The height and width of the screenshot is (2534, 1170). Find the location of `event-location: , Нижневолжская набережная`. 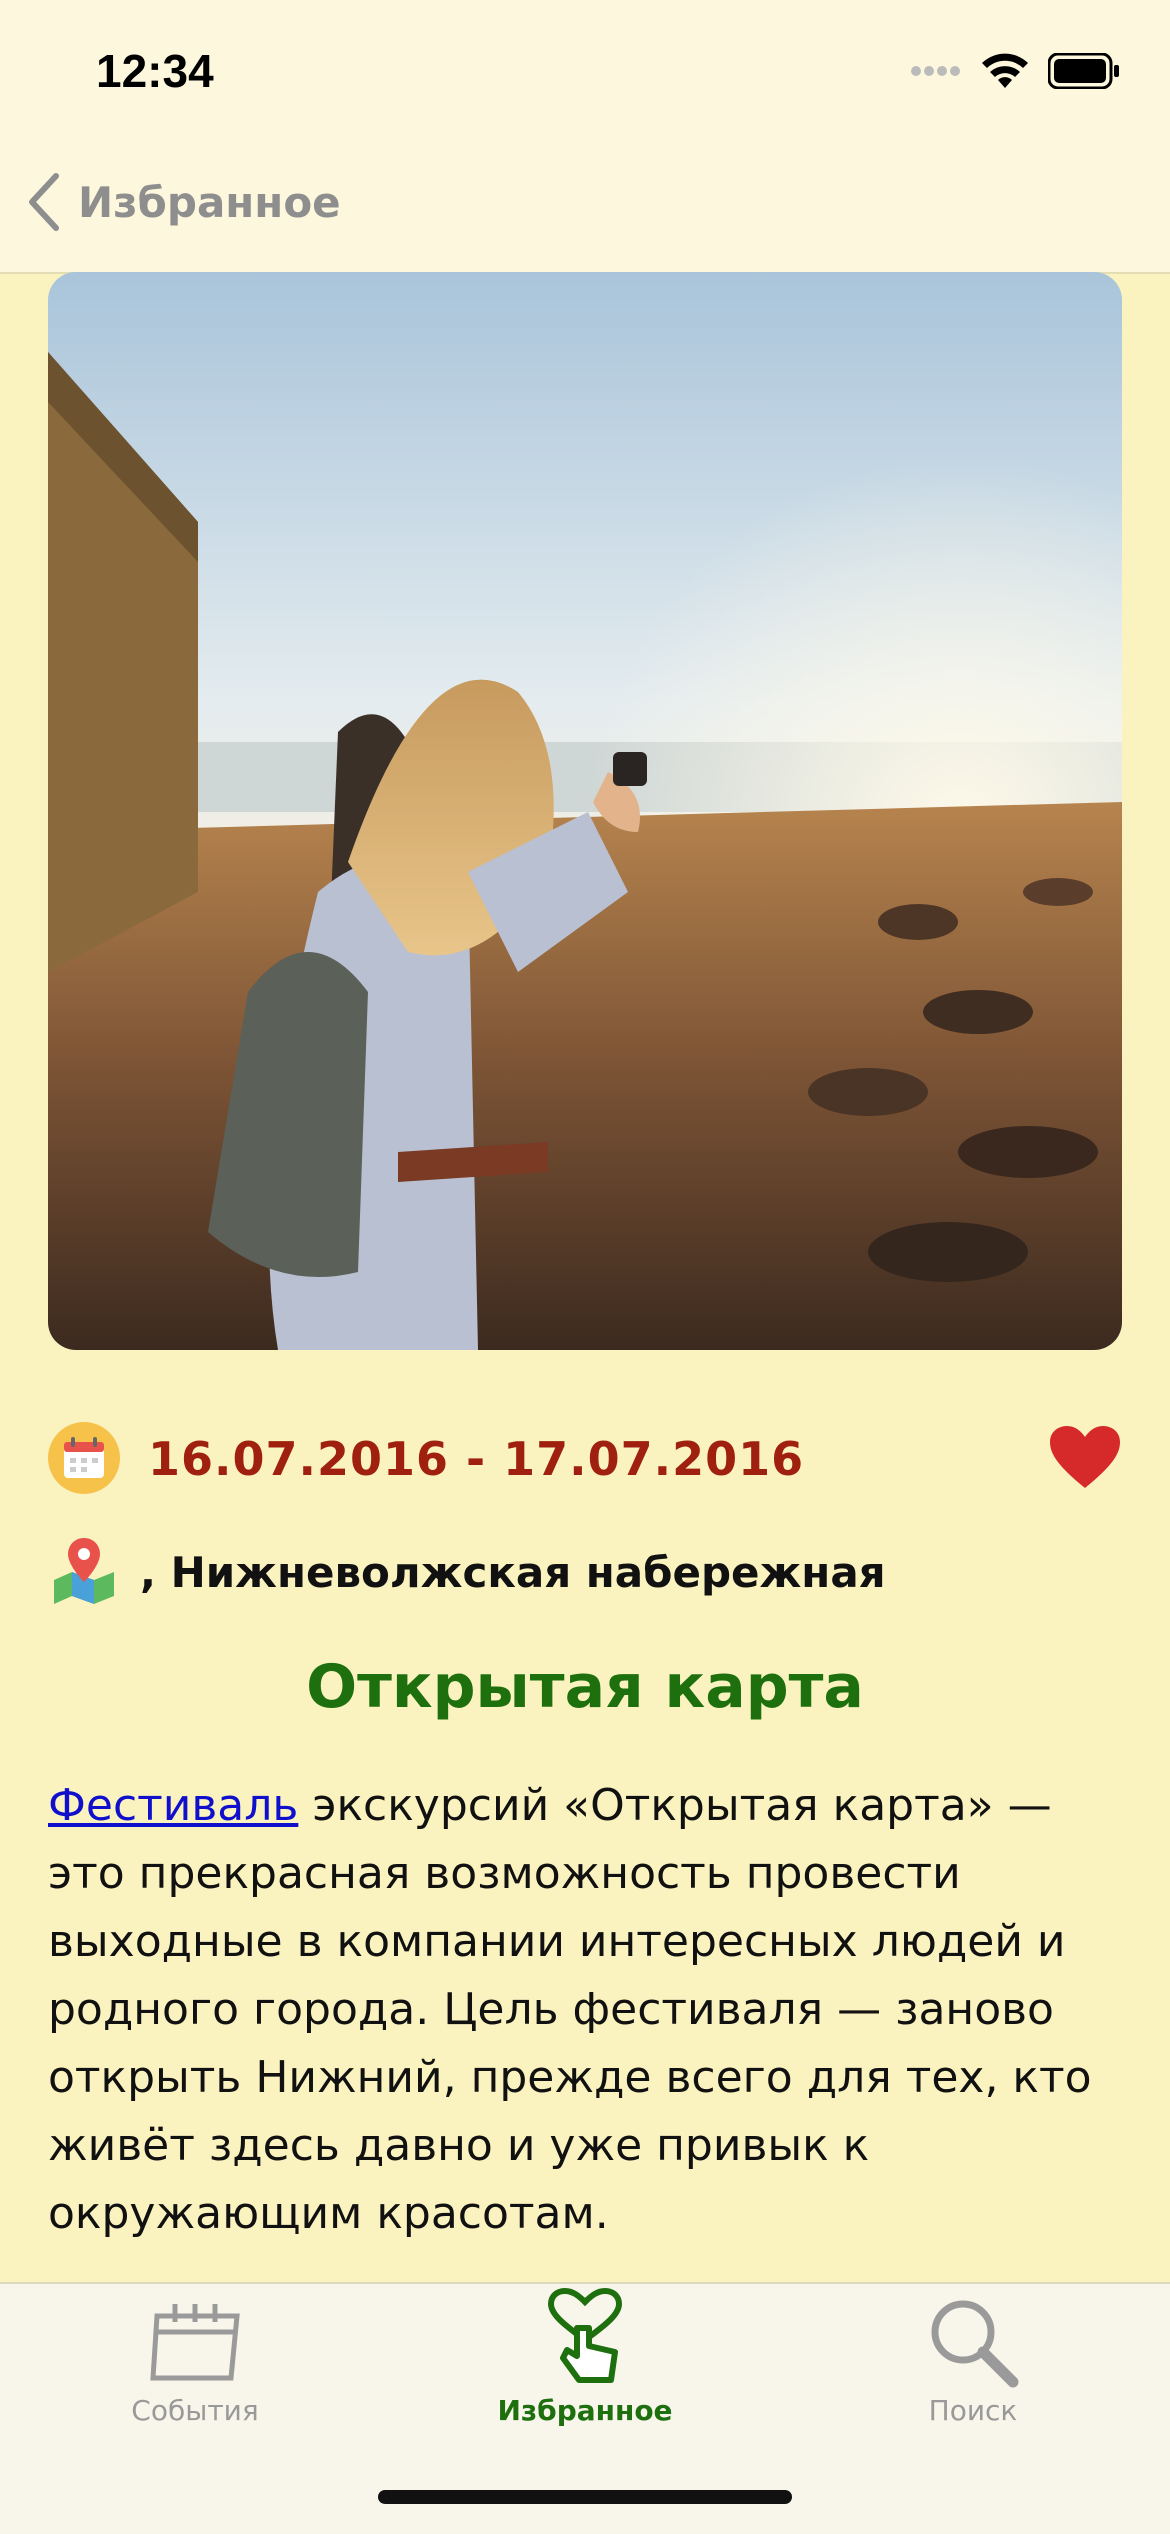

event-location: , Нижневолжская набережная is located at coordinates (513, 1572).